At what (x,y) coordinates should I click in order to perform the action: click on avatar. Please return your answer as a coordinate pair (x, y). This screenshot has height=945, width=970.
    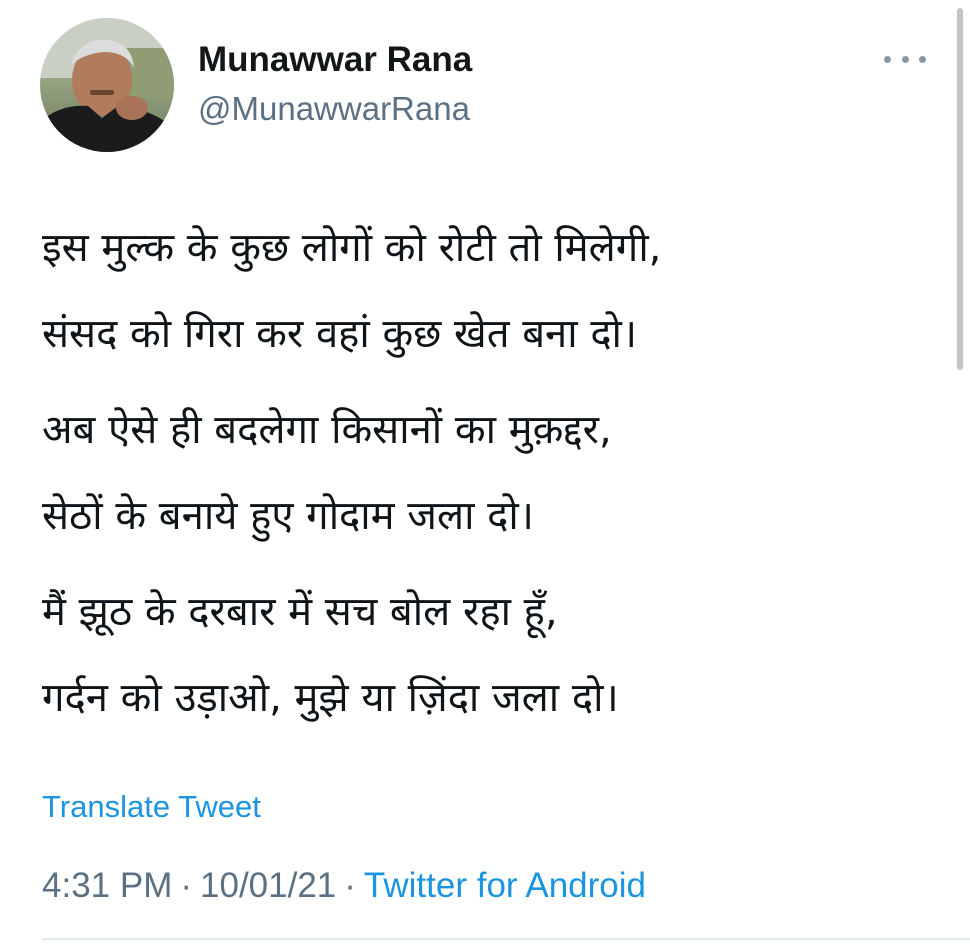
    Looking at the image, I should click on (107, 85).